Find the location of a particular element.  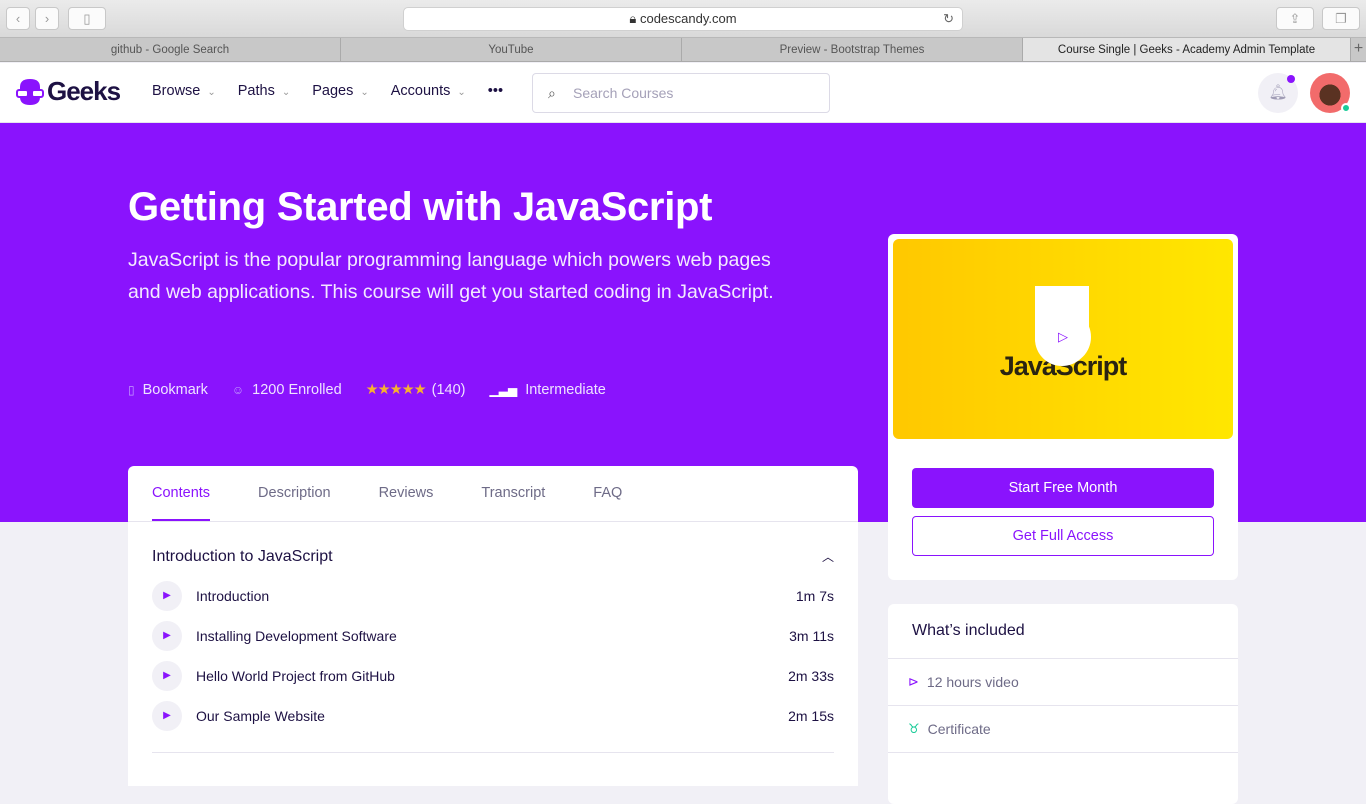

lesson-item: ▶ Installing Development Software 3m 11s is located at coordinates (493, 636).